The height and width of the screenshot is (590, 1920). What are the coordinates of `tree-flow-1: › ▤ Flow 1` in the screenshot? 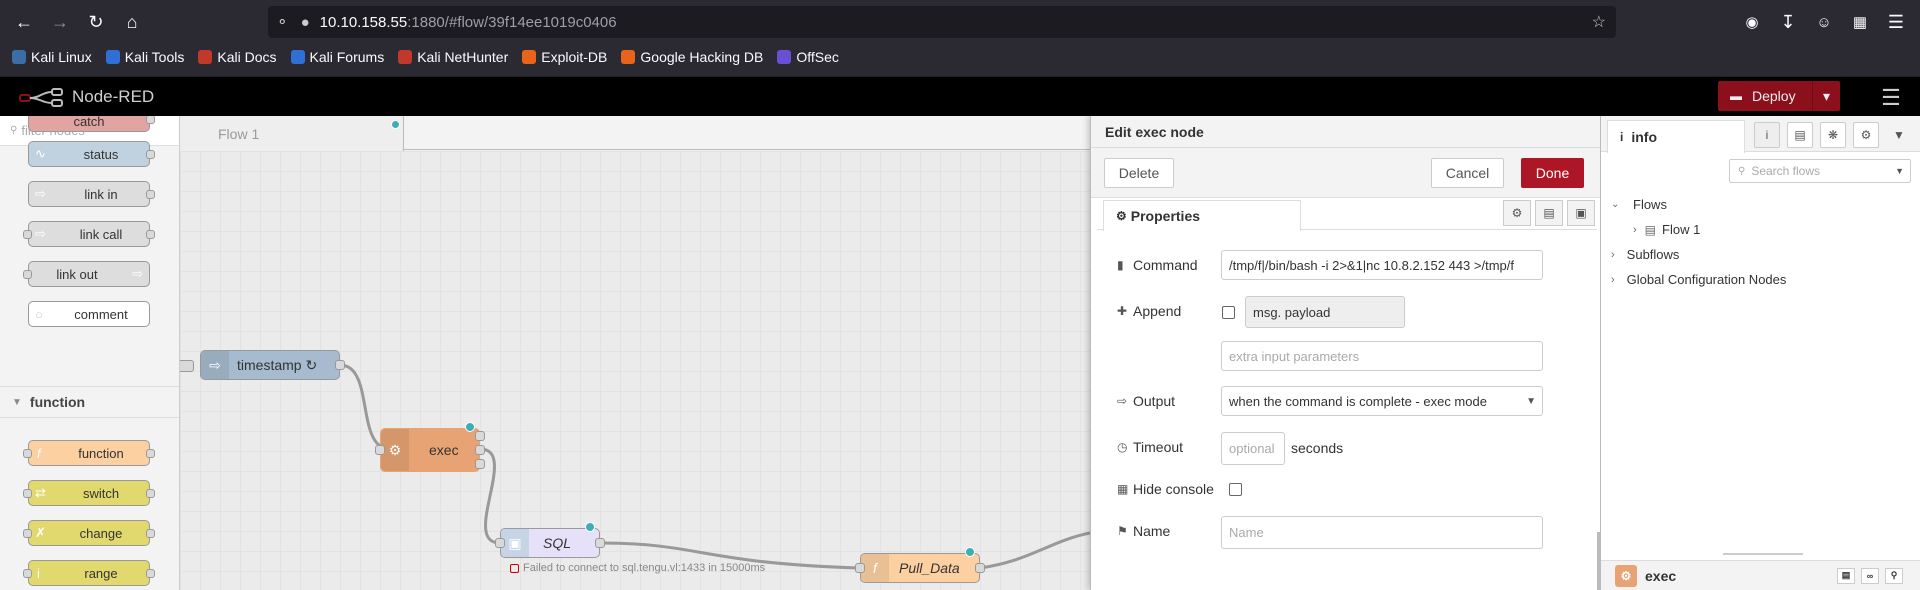 It's located at (1760, 229).